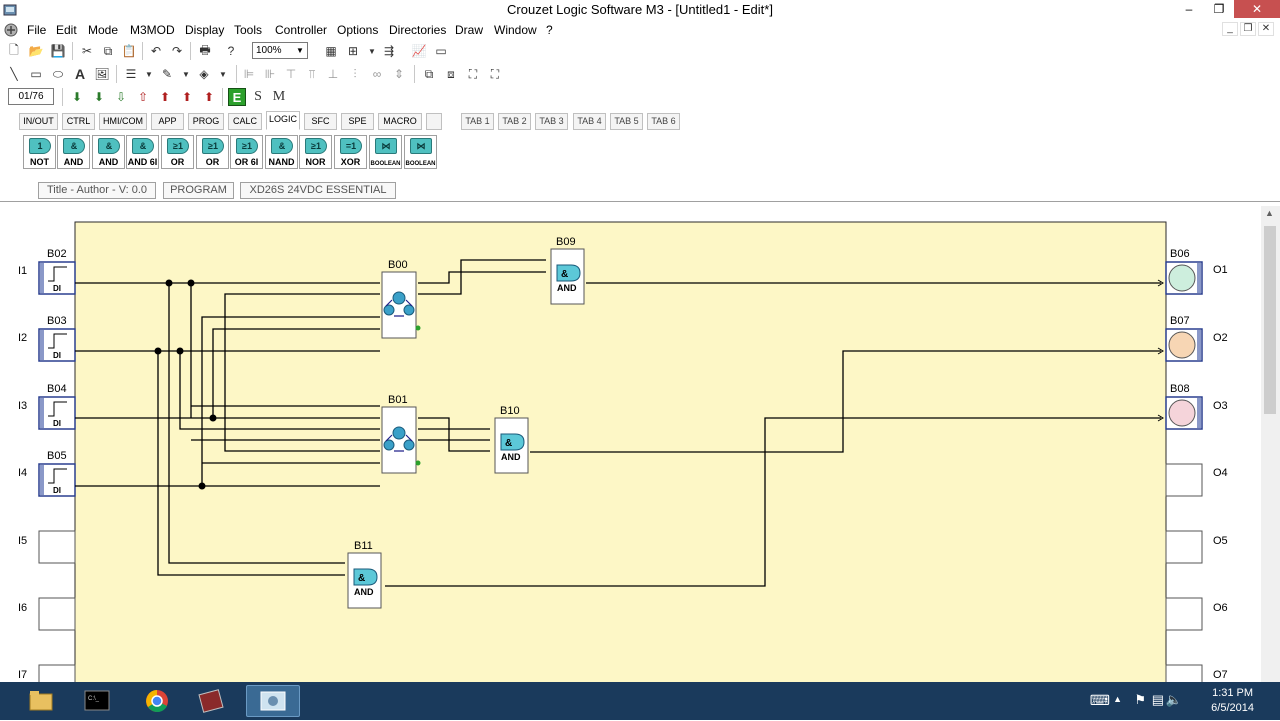 The width and height of the screenshot is (1280, 721). Describe the element at coordinates (1189, 9) in the screenshot. I see `minimize-button: ‒` at that location.